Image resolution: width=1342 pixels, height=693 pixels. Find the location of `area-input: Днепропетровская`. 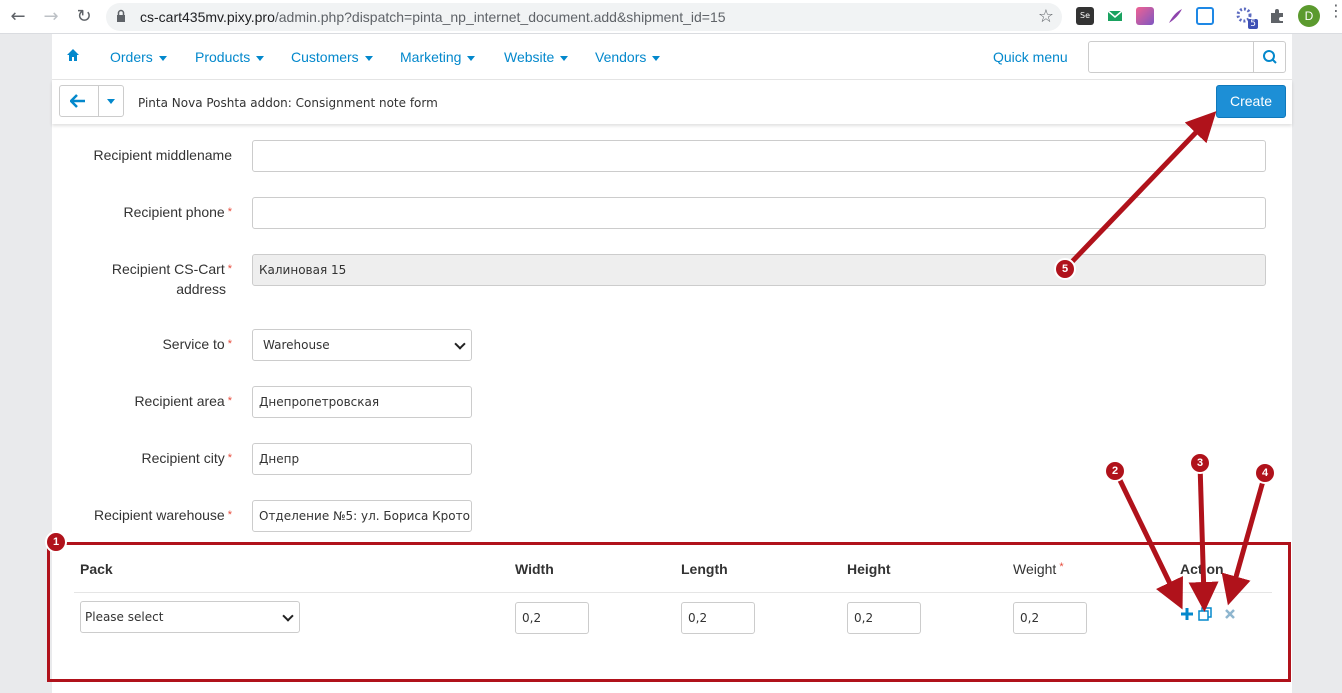

area-input: Днепропетровская is located at coordinates (362, 402).